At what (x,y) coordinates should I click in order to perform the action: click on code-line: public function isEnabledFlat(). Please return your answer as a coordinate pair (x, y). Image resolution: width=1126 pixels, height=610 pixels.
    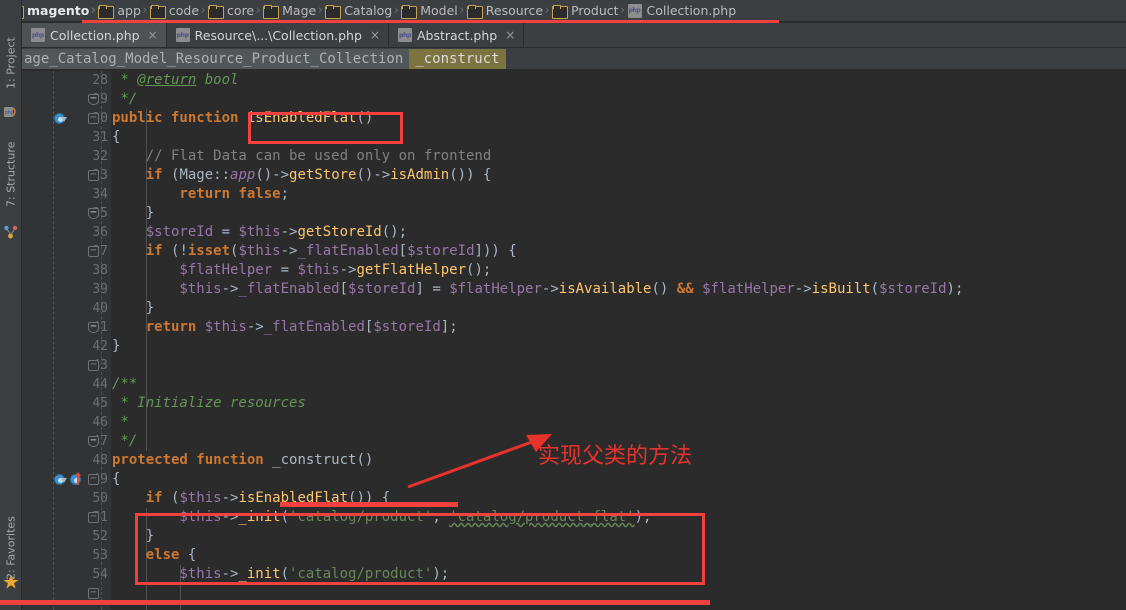
    Looking at the image, I should click on (242, 118).